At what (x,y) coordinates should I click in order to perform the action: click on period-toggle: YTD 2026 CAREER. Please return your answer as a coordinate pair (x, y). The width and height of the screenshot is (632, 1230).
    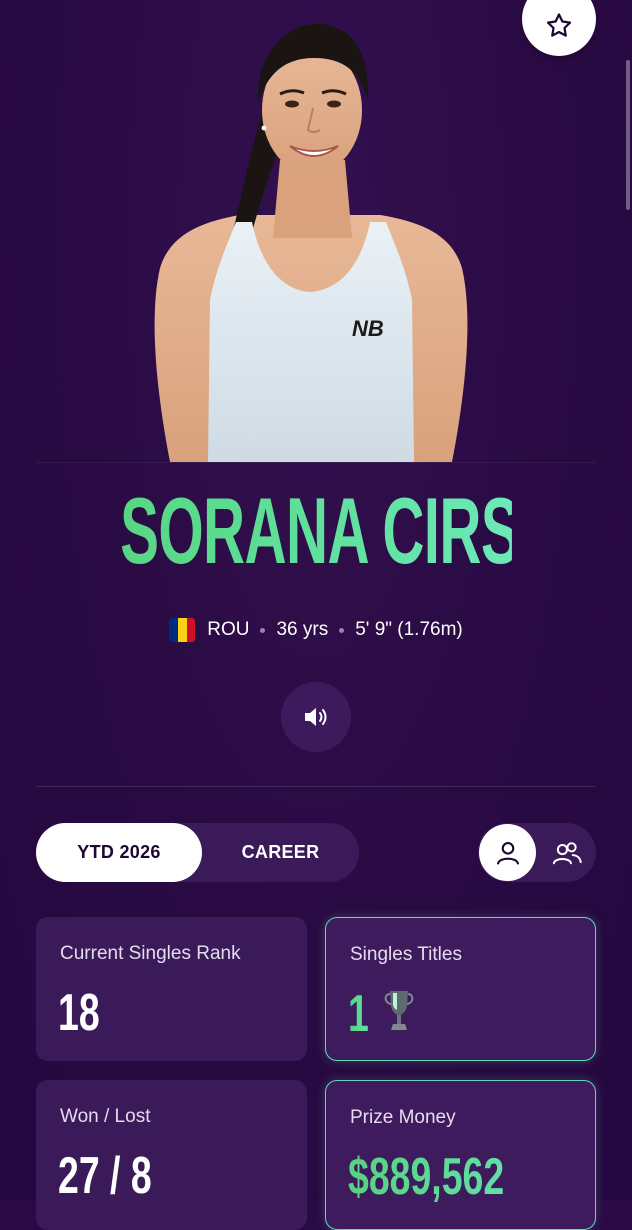
    Looking at the image, I should click on (197, 852).